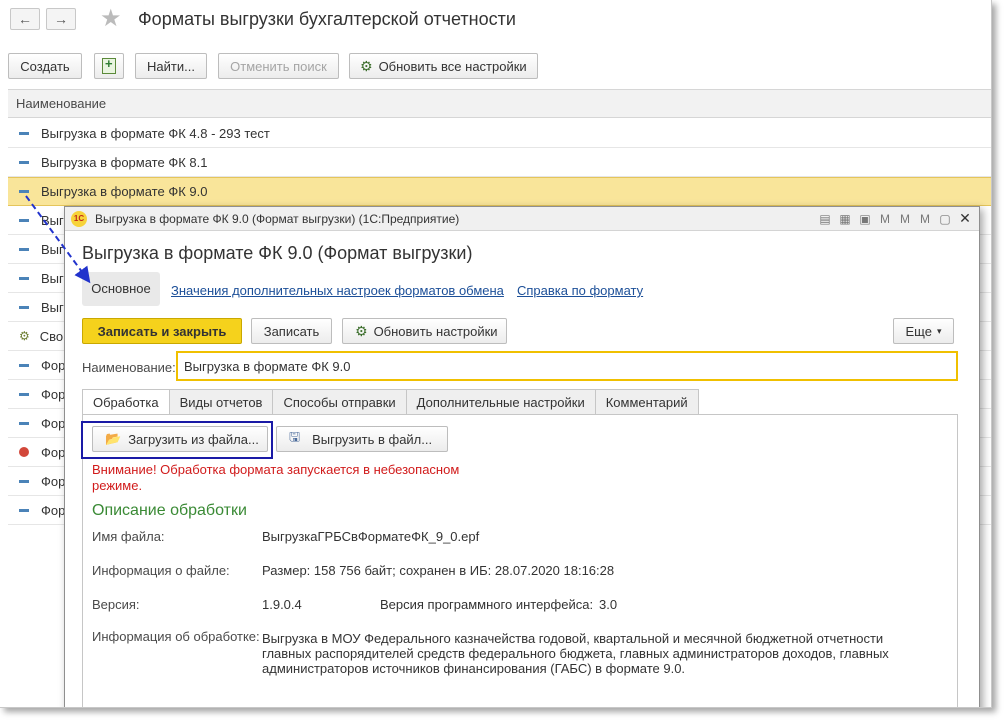  I want to click on save-and-close-button: Записать и закрыть, so click(162, 331).